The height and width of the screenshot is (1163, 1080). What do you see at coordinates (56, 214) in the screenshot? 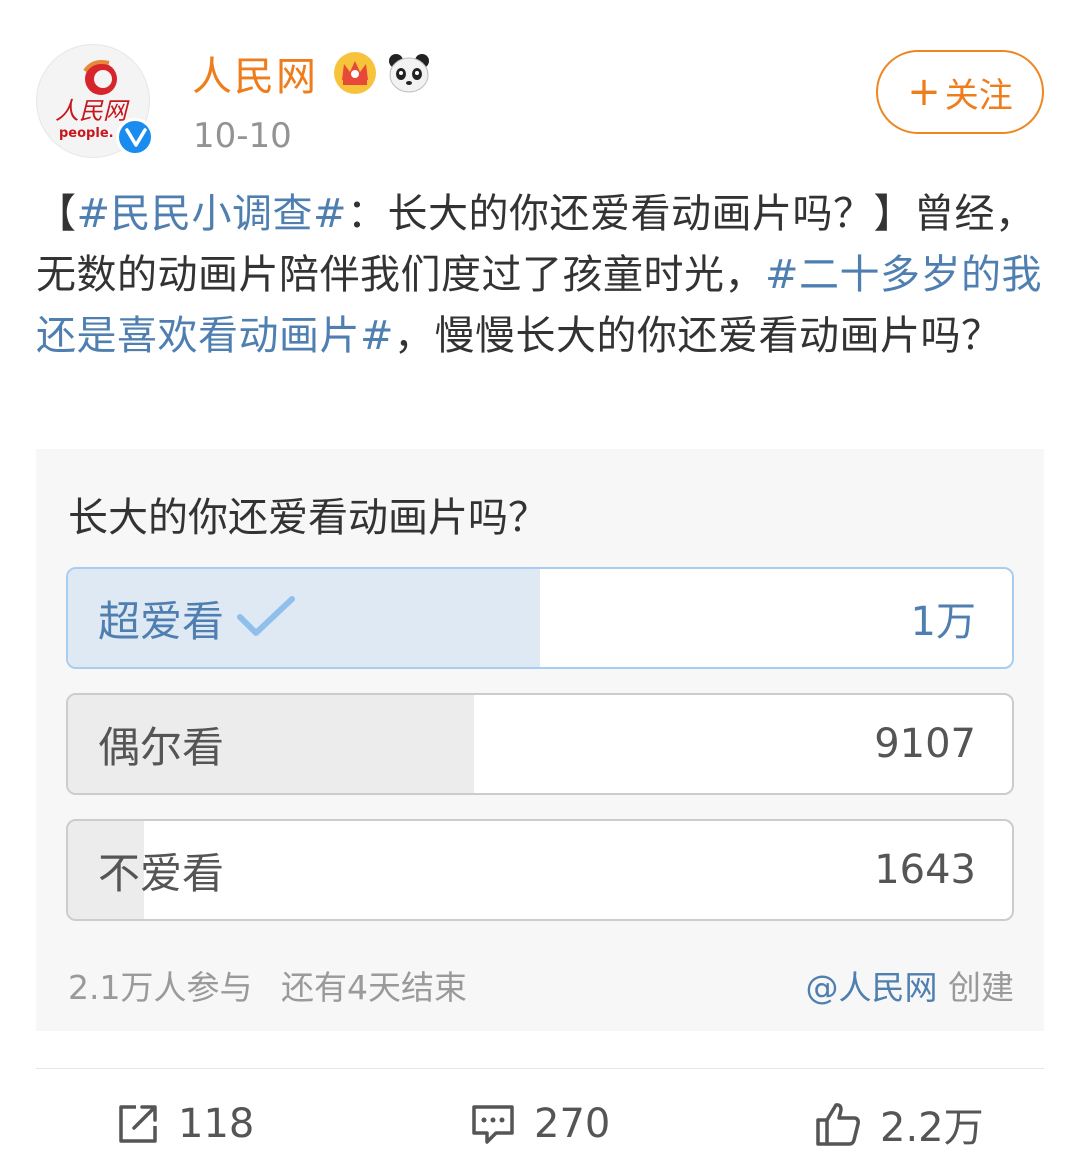
I see `bracket-open: 【` at bounding box center [56, 214].